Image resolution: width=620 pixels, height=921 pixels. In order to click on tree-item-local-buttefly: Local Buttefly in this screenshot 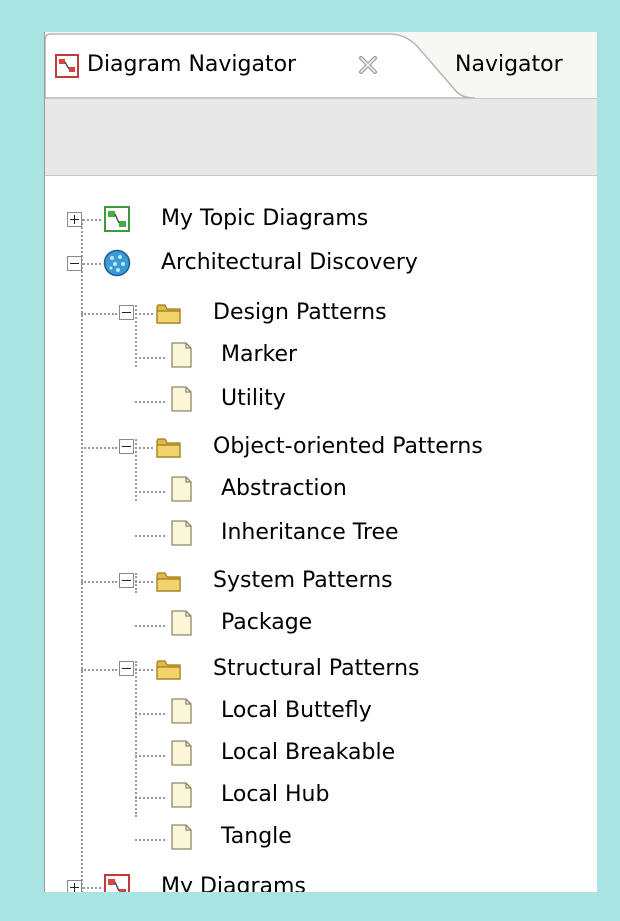, I will do `click(296, 711)`.